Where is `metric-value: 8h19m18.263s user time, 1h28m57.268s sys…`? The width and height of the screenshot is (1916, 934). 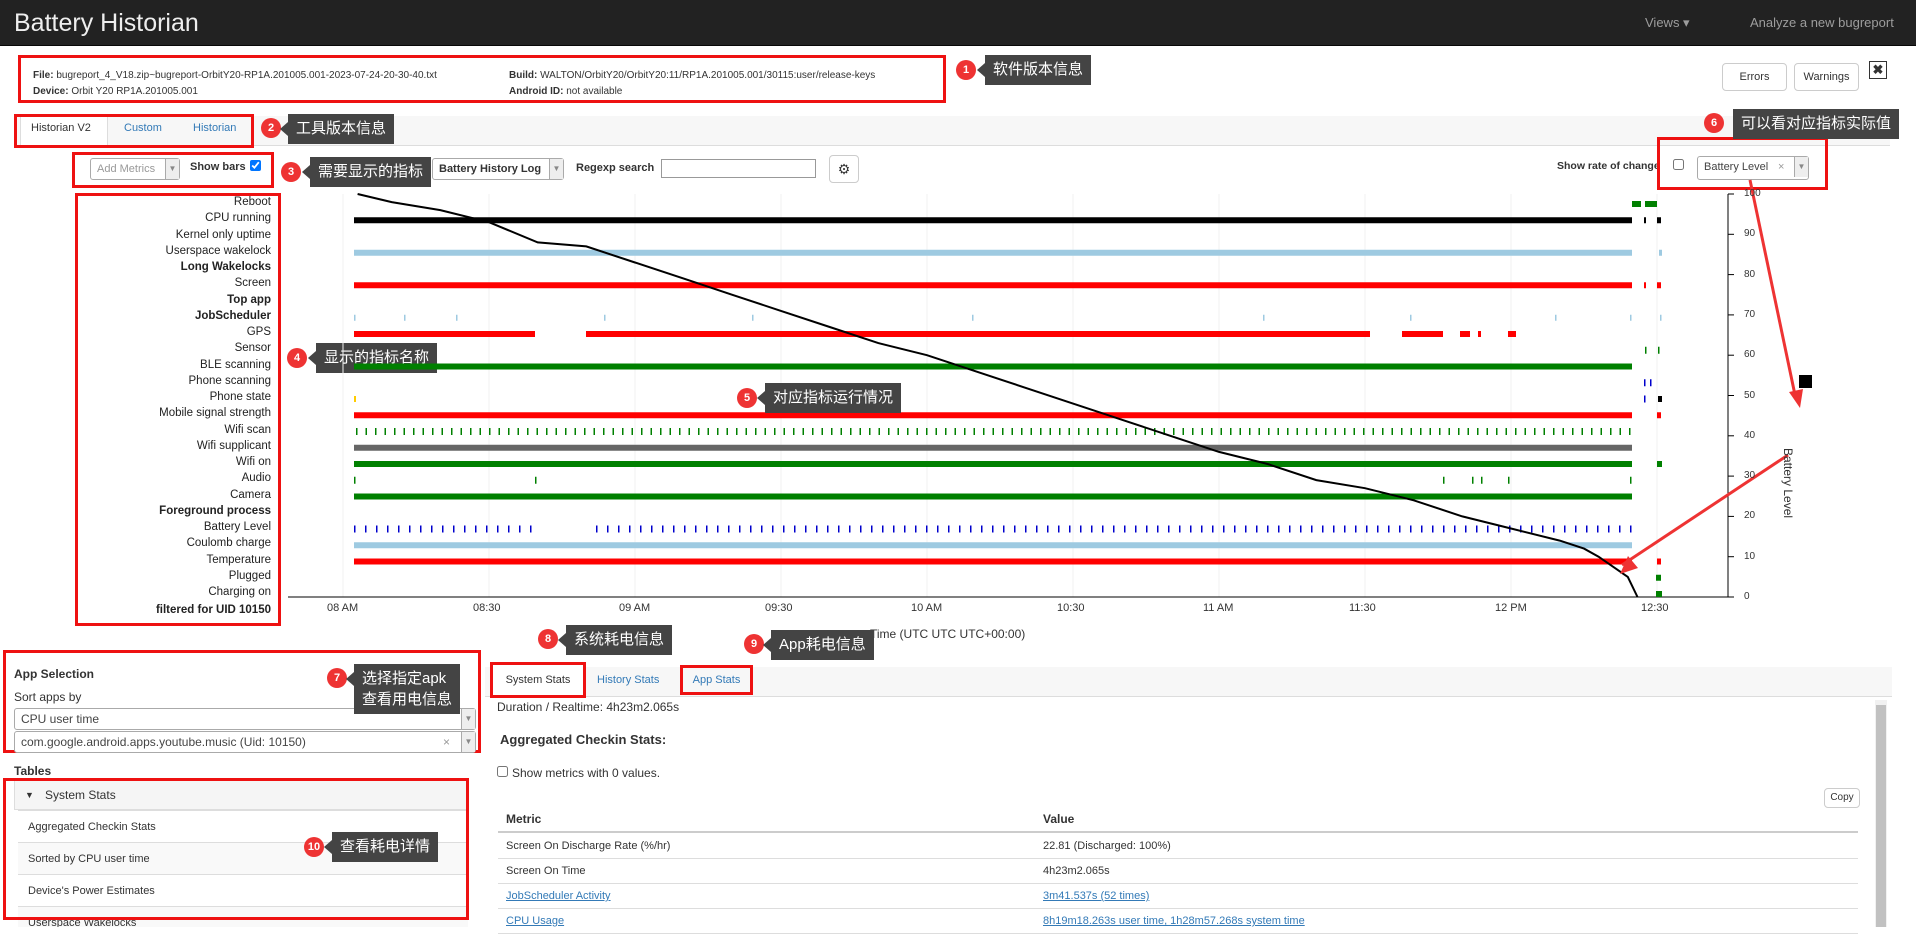
metric-value: 8h19m18.263s user time, 1h28m57.268s sys… is located at coordinates (1174, 921).